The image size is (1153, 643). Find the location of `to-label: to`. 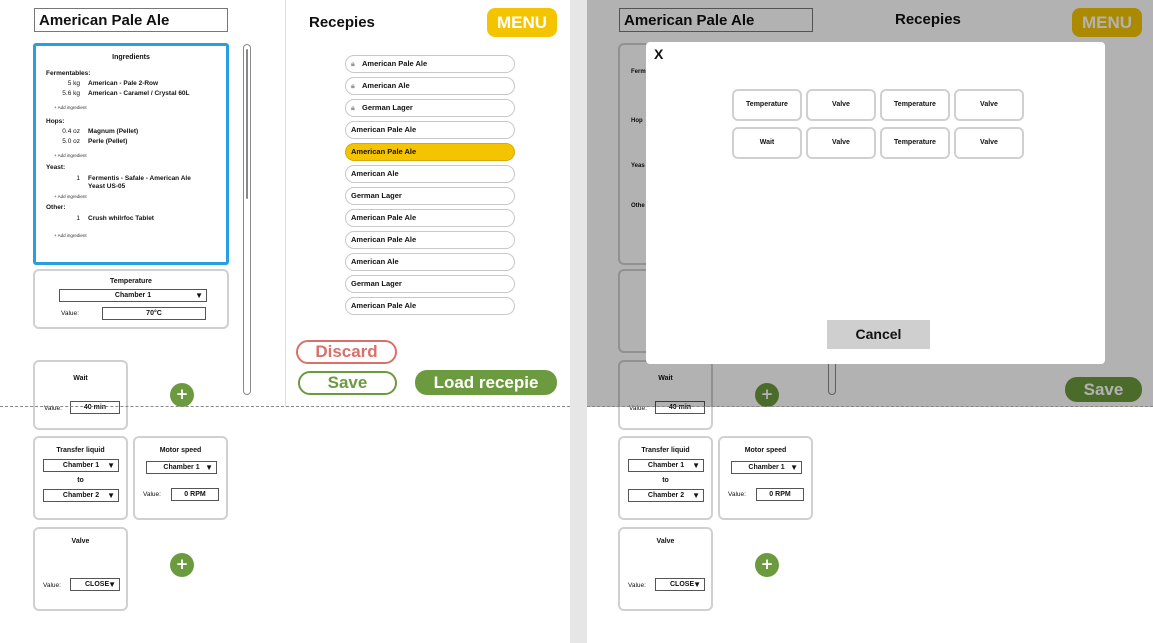

to-label: to is located at coordinates (665, 480).